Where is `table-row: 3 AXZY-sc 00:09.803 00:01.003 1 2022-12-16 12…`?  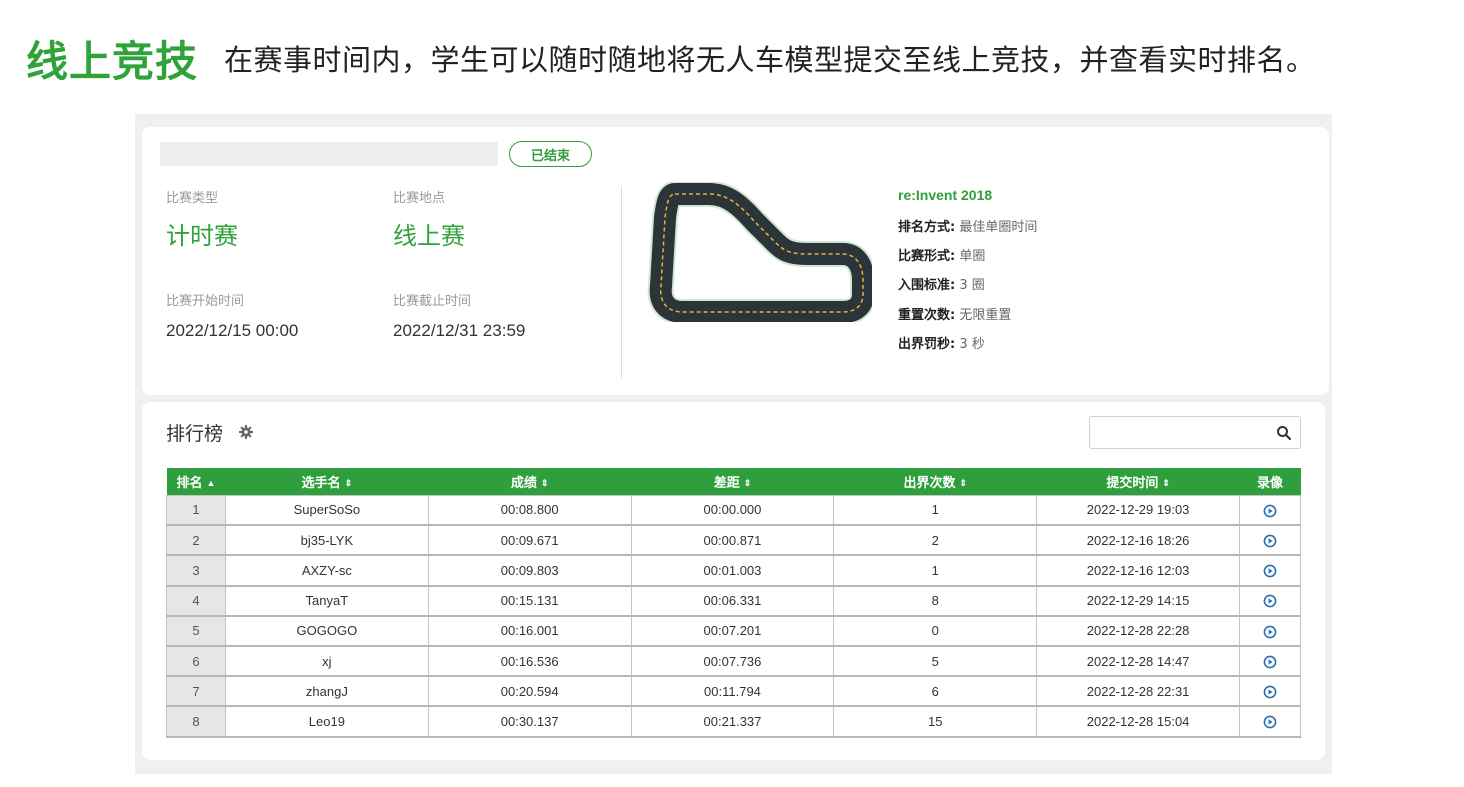
table-row: 3 AXZY-sc 00:09.803 00:01.003 1 2022-12-16 12… is located at coordinates (733, 570).